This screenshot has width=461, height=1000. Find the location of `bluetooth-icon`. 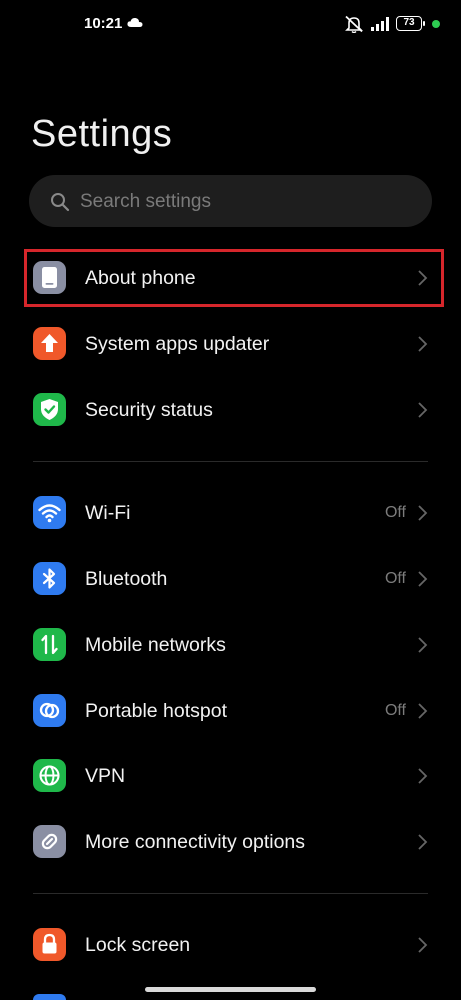

bluetooth-icon is located at coordinates (49, 578).